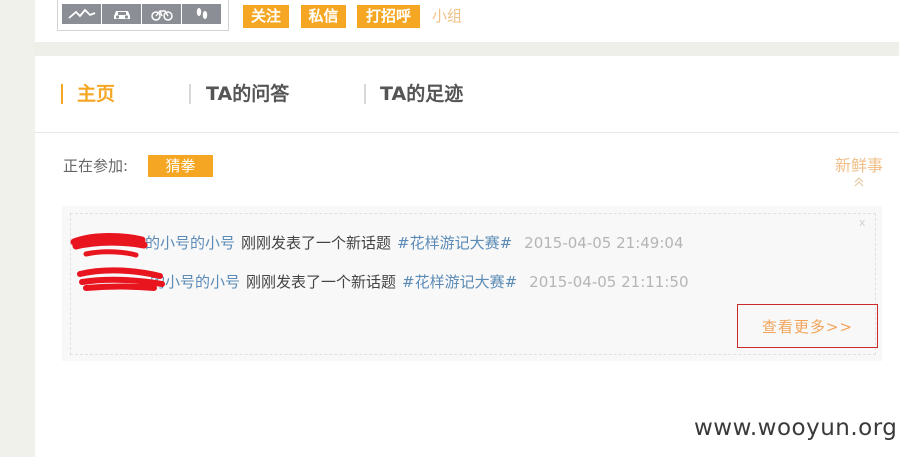 This screenshot has width=899, height=457. What do you see at coordinates (323, 16) in the screenshot?
I see `private-message-button: 私信` at bounding box center [323, 16].